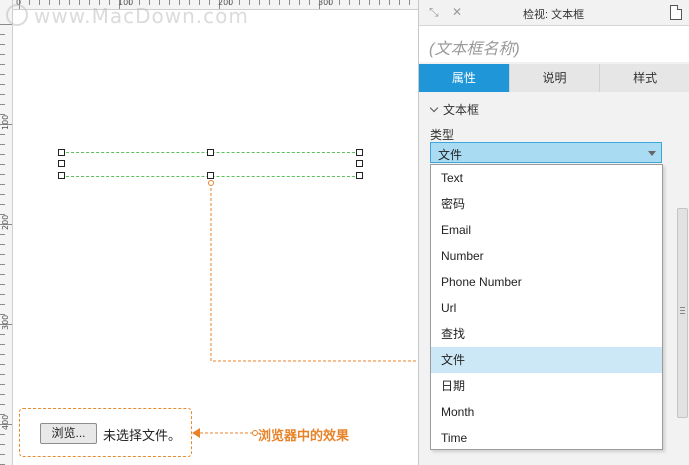 The image size is (689, 465). I want to click on section-textbox: 文本框, so click(454, 109).